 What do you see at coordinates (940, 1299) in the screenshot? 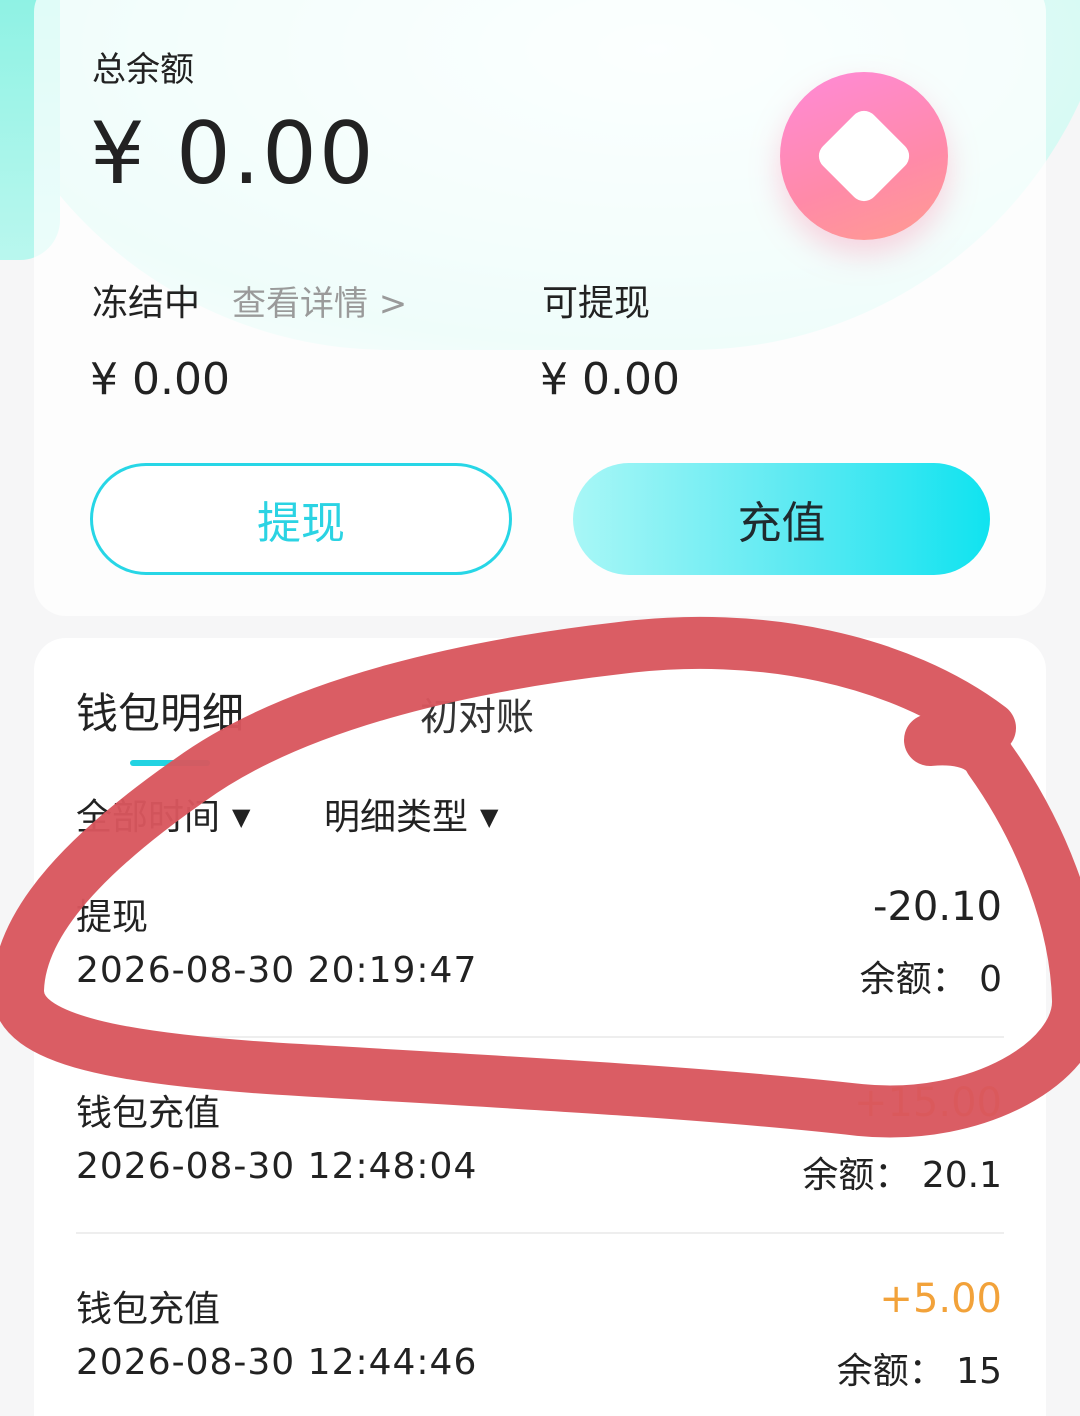
I see `transaction-amount: +5.00` at bounding box center [940, 1299].